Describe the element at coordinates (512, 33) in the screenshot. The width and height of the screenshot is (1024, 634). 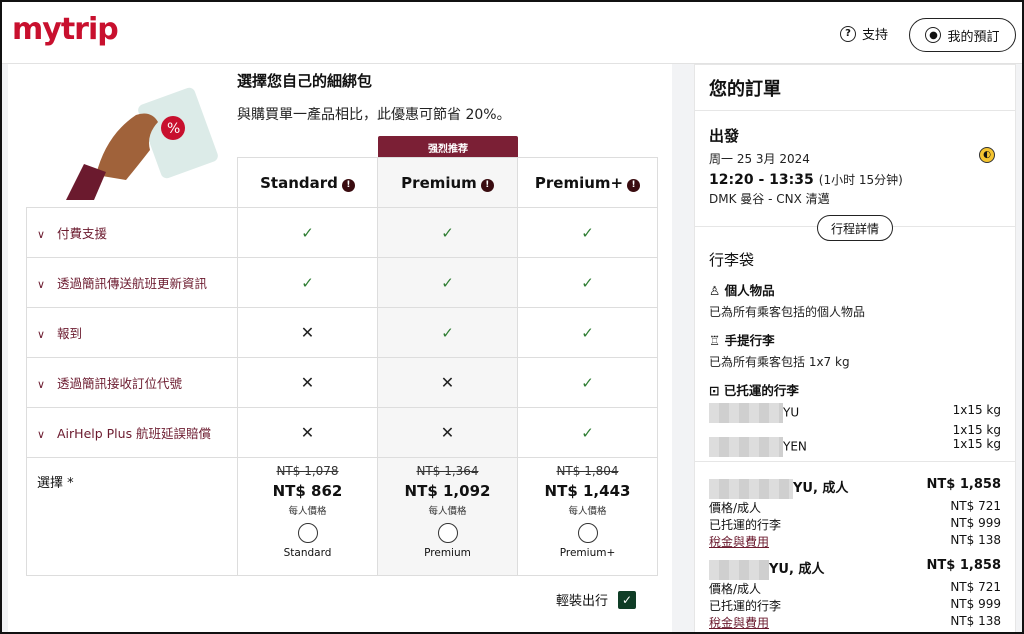
I see `top-header: mytrip ? 支持 ● 我的預訂` at that location.